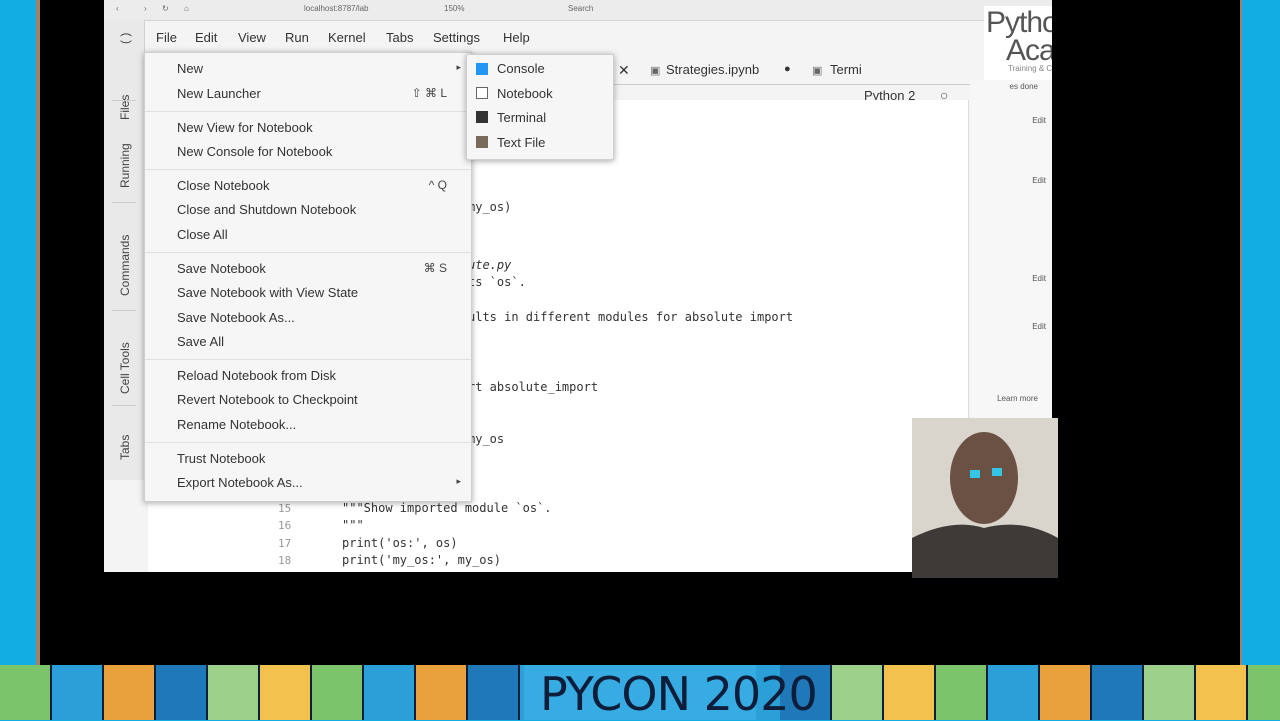 This screenshot has height=721, width=1280. Describe the element at coordinates (454, 8) in the screenshot. I see `zoom-level: 150%` at that location.